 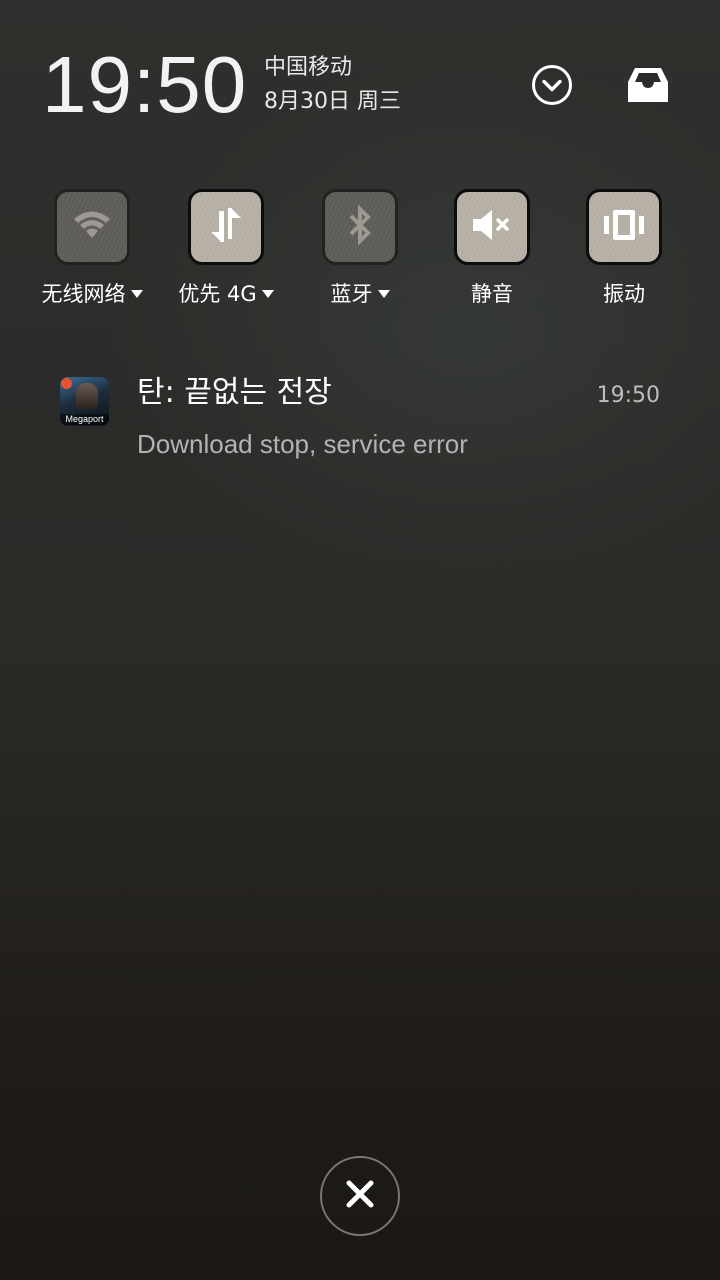 I want to click on quick-tile-bluetooth-button, so click(x=360, y=227).